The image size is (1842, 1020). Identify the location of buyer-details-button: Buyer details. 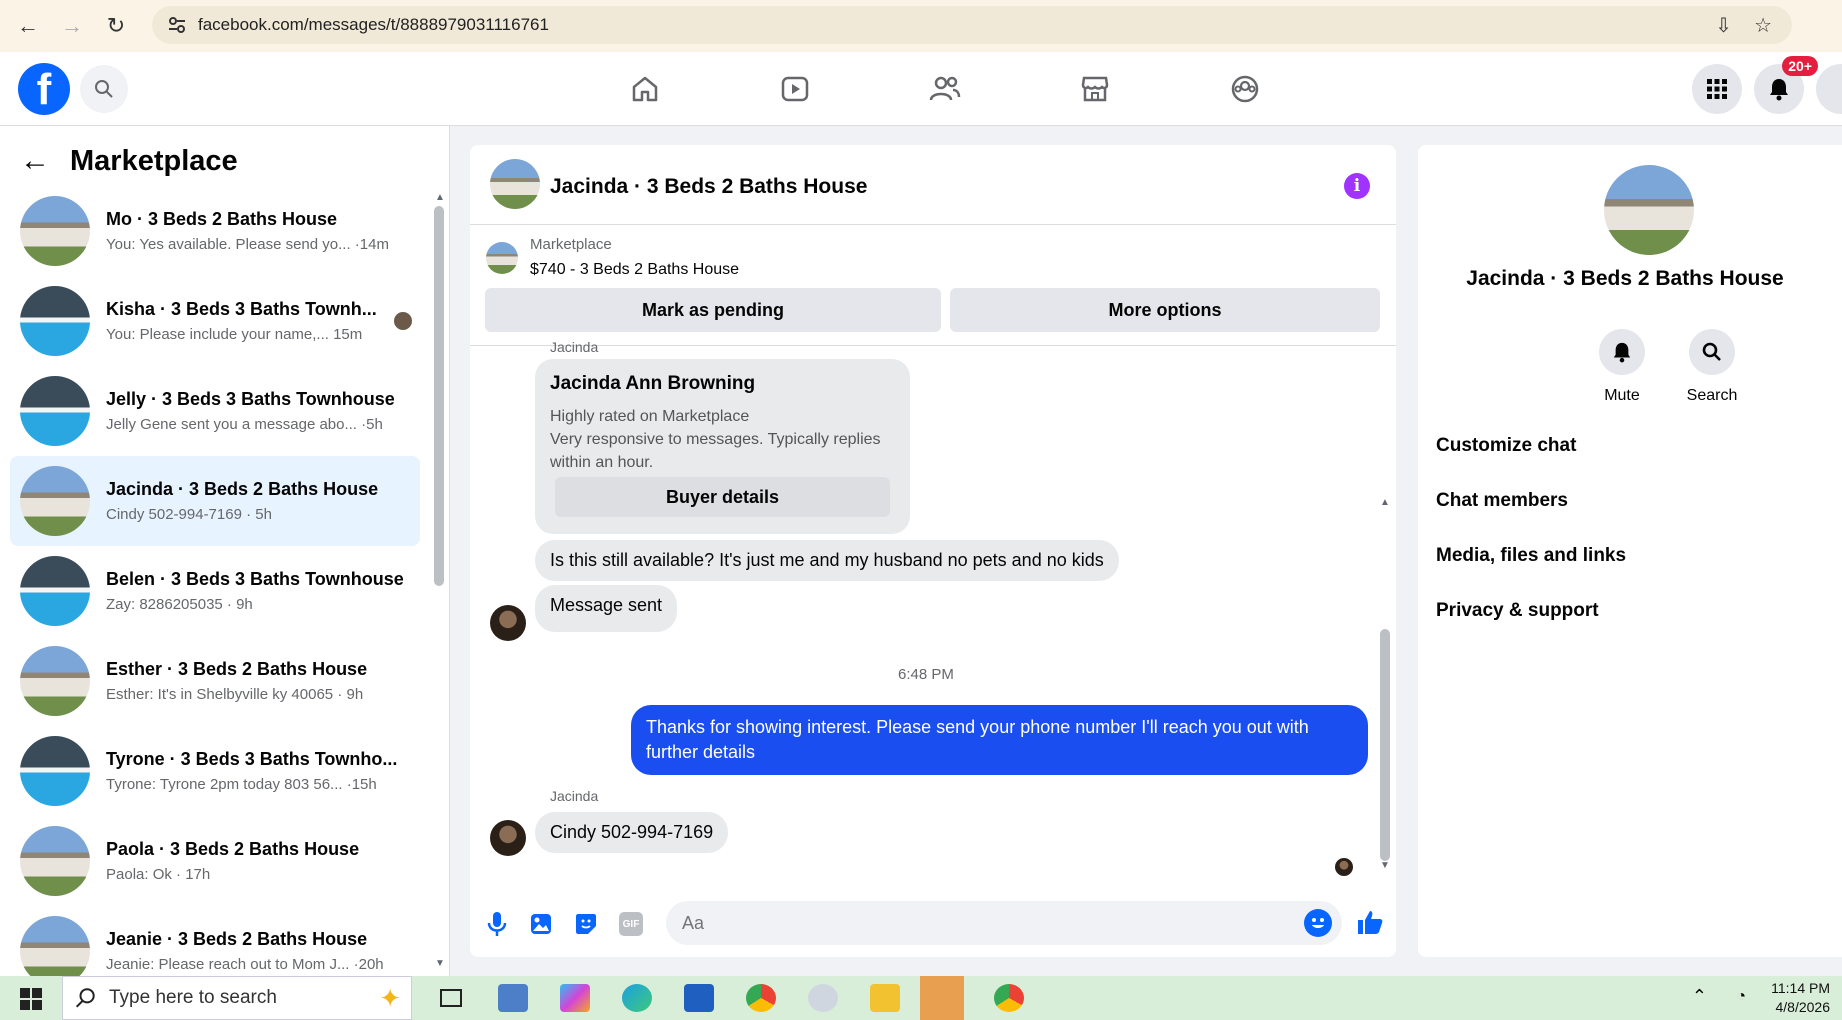
(722, 497).